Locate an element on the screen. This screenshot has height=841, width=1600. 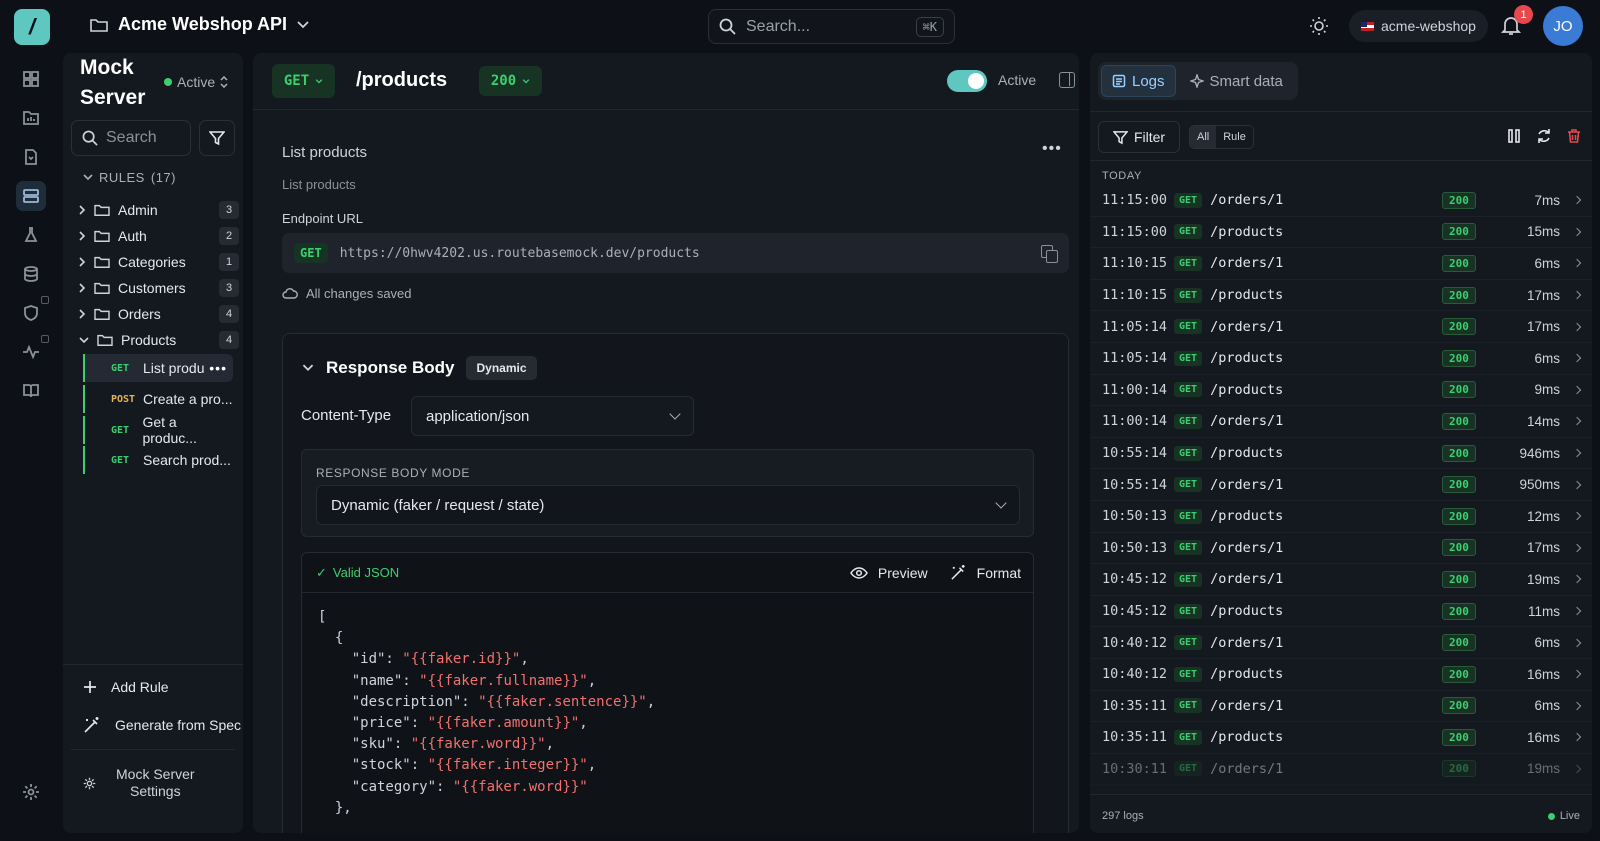
log-duration: 19ms is located at coordinates (1543, 579).